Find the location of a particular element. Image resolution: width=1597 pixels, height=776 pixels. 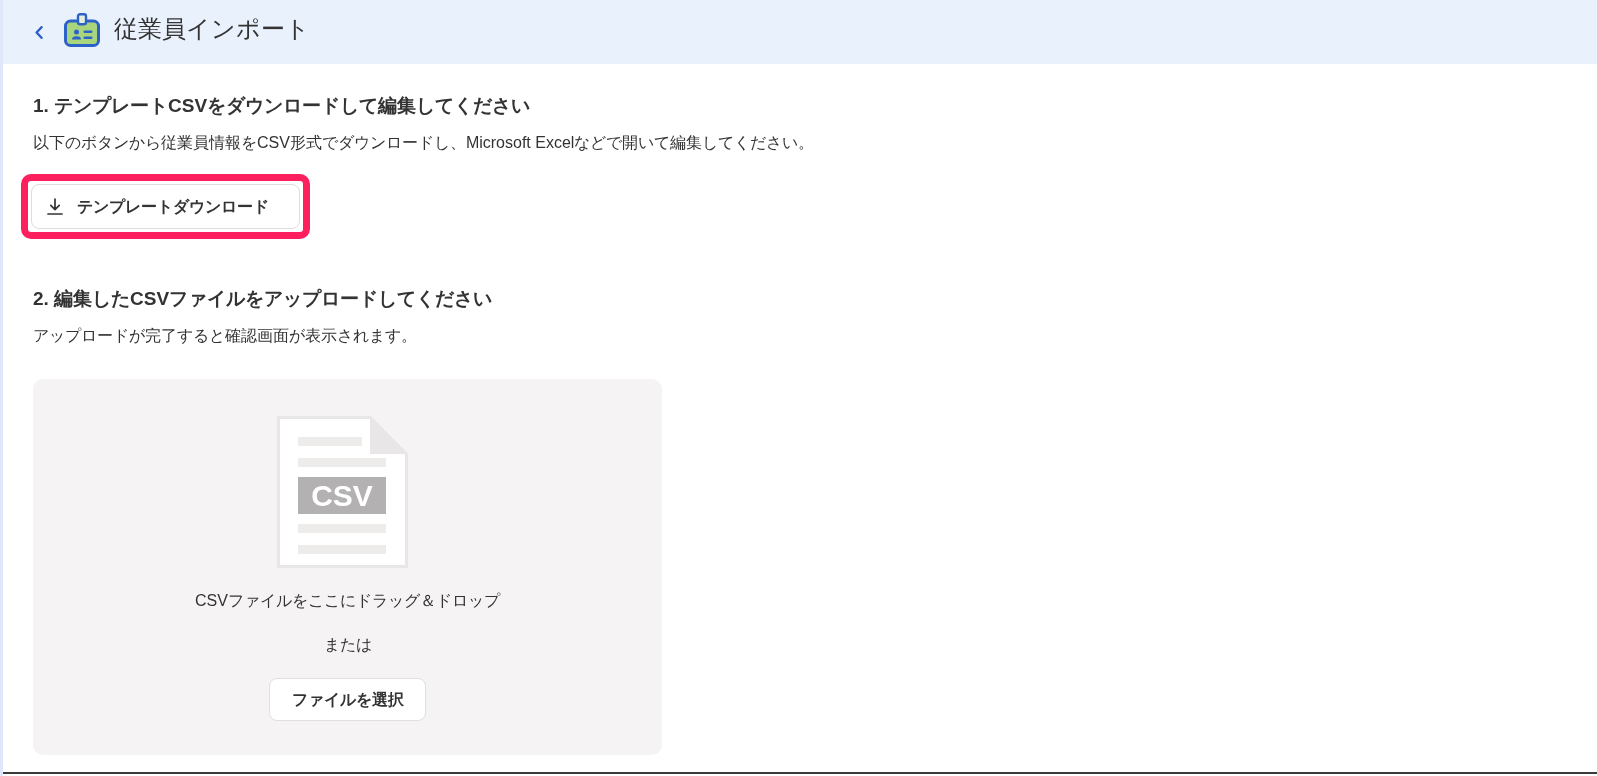

page-title: 従業員インポート is located at coordinates (212, 29).